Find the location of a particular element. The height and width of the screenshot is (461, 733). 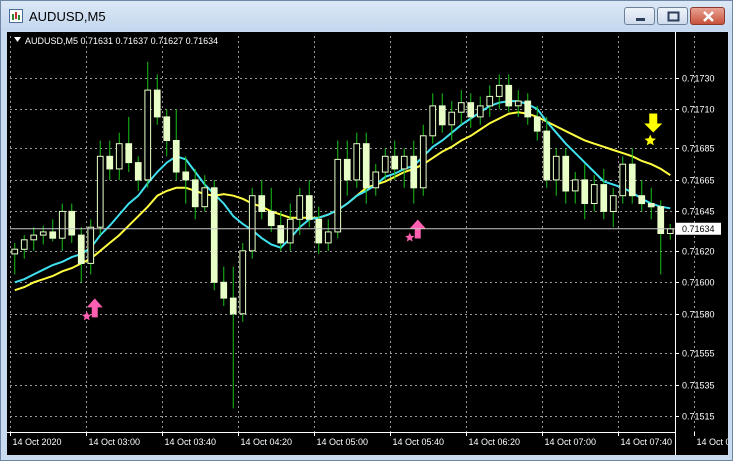

price-tick-label: 0.71685 is located at coordinates (698, 149).